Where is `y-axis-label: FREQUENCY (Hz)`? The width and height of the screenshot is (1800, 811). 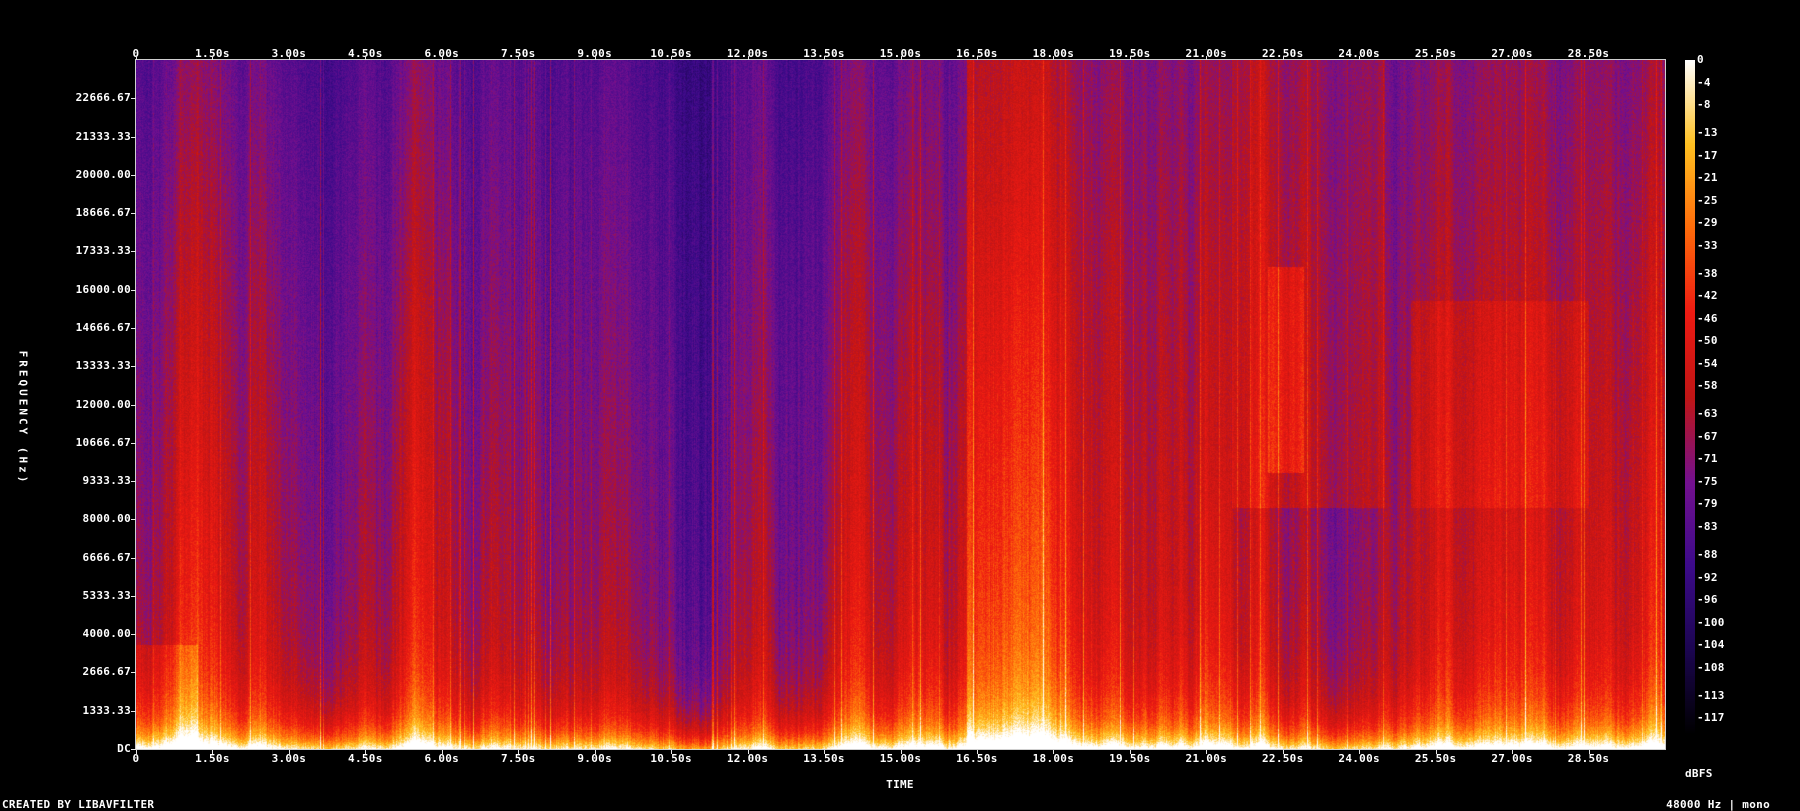 y-axis-label: FREQUENCY (Hz) is located at coordinates (23, 418).